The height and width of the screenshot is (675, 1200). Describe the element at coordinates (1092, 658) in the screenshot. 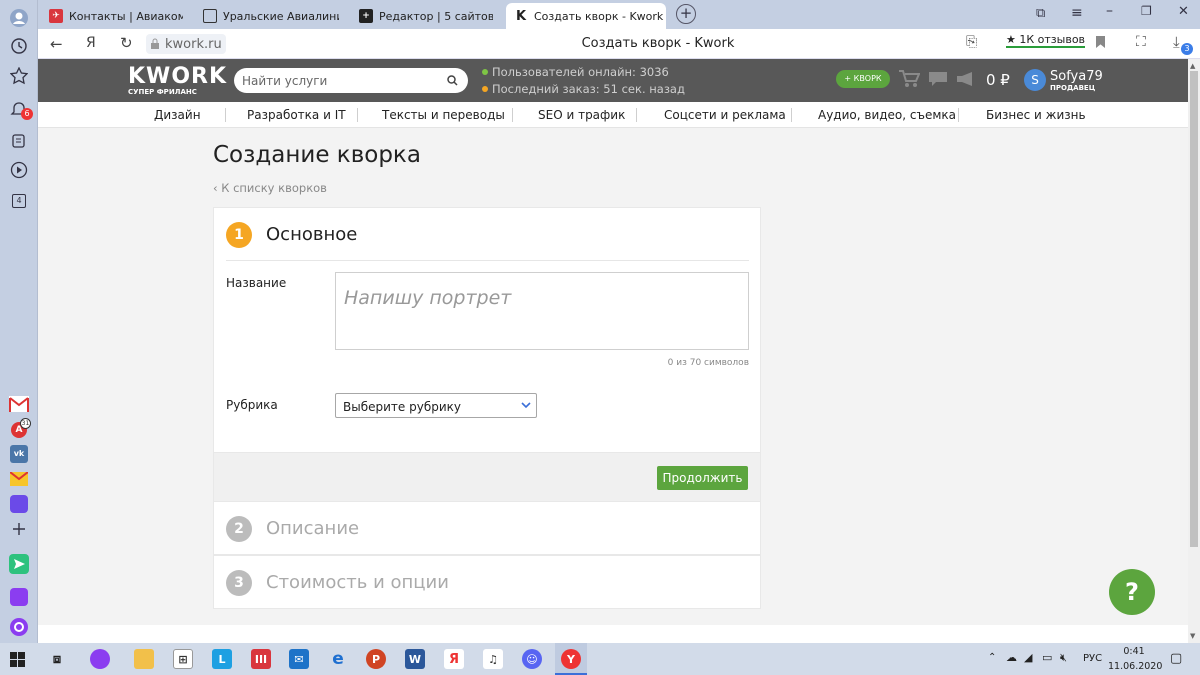

I see `language-indicator: РУС` at that location.